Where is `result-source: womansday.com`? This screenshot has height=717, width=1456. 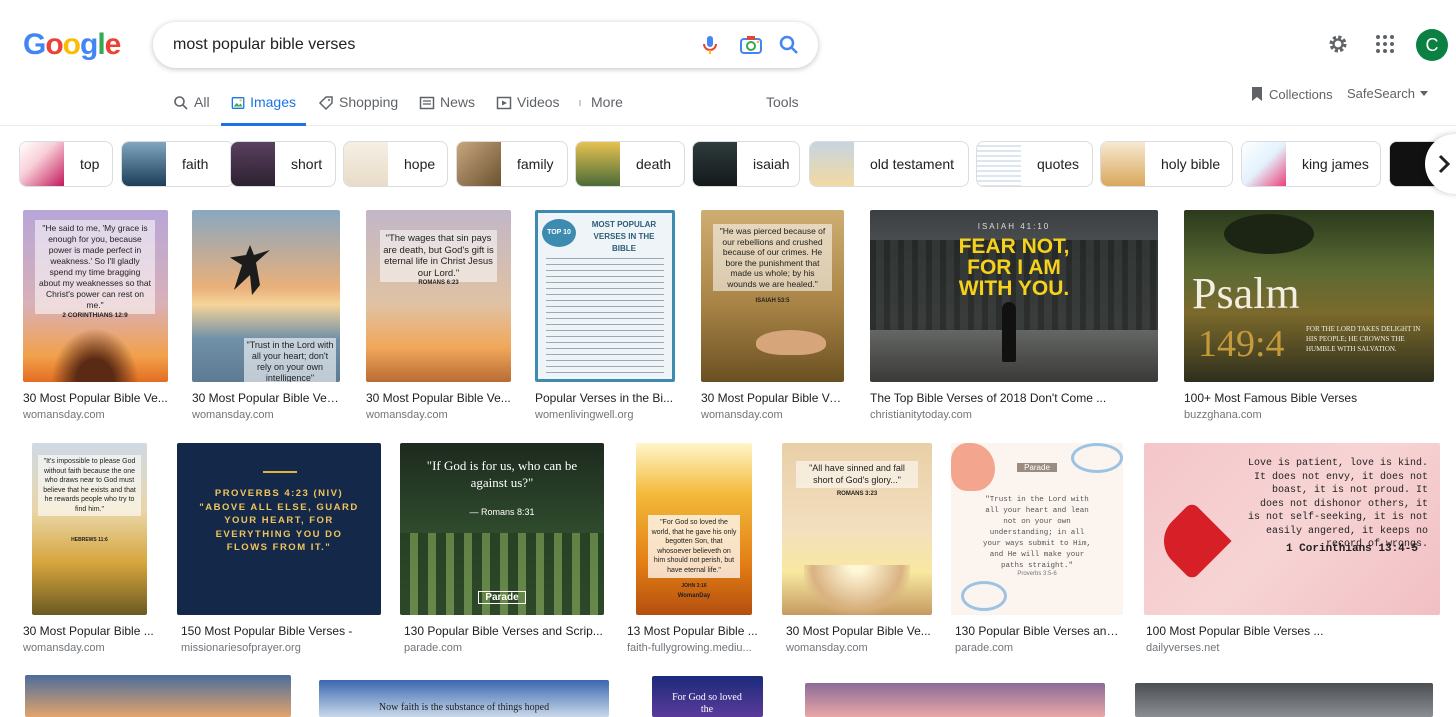
result-source: womansday.com is located at coordinates (64, 415).